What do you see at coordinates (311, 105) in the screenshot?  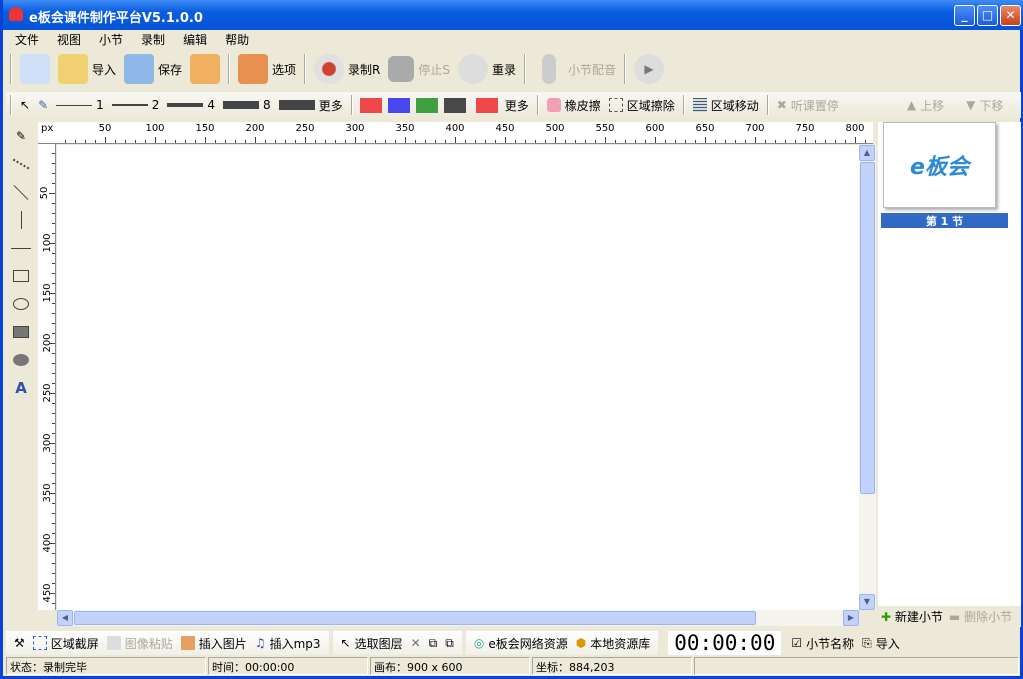 I see `more-widths-button: 更多` at bounding box center [311, 105].